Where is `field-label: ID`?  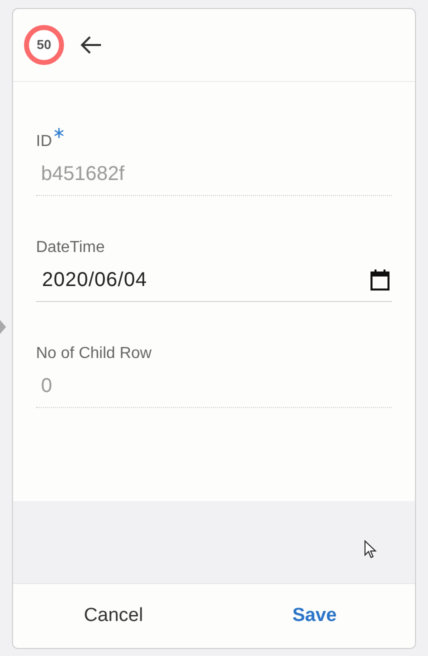 field-label: ID is located at coordinates (44, 142).